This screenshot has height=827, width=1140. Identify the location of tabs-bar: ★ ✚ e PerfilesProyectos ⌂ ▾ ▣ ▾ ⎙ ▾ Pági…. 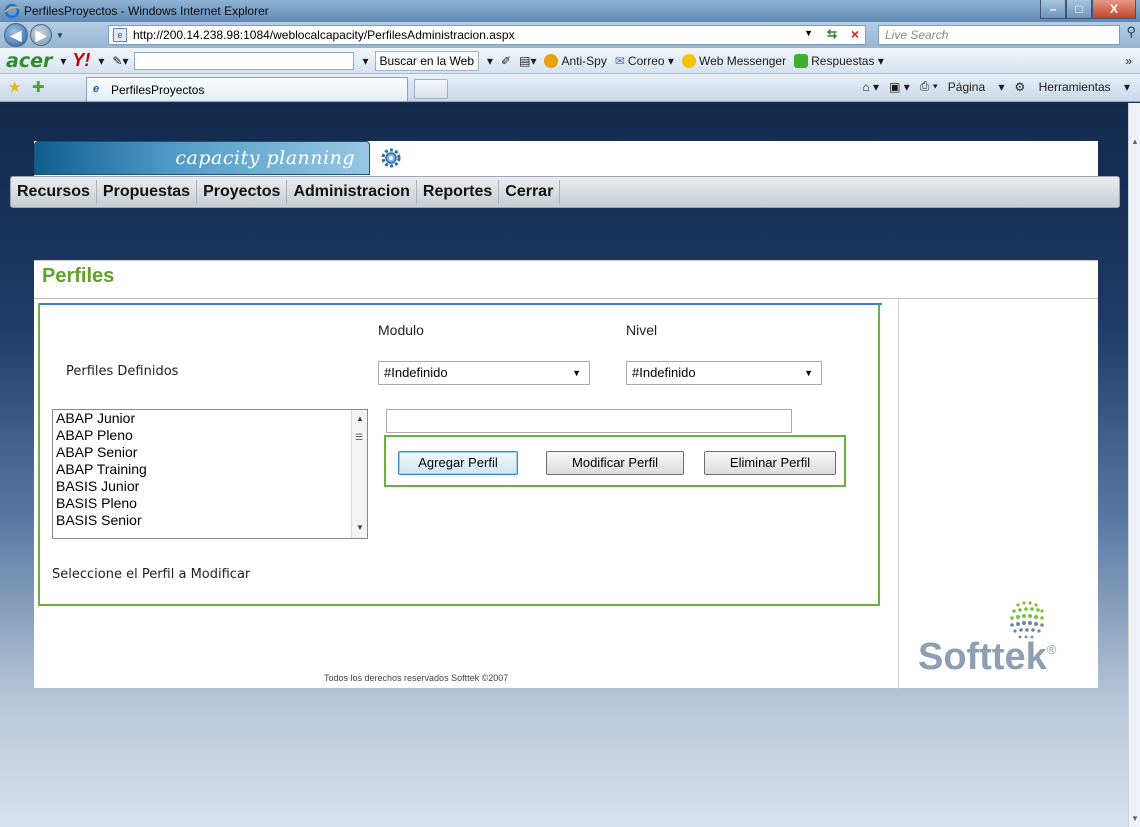
(570, 88).